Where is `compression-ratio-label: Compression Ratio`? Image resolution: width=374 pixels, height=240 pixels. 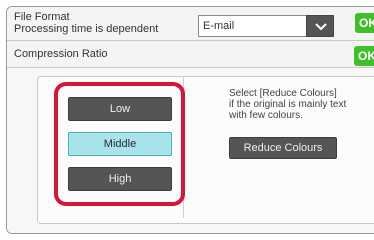
compression-ratio-label: Compression Ratio is located at coordinates (61, 54).